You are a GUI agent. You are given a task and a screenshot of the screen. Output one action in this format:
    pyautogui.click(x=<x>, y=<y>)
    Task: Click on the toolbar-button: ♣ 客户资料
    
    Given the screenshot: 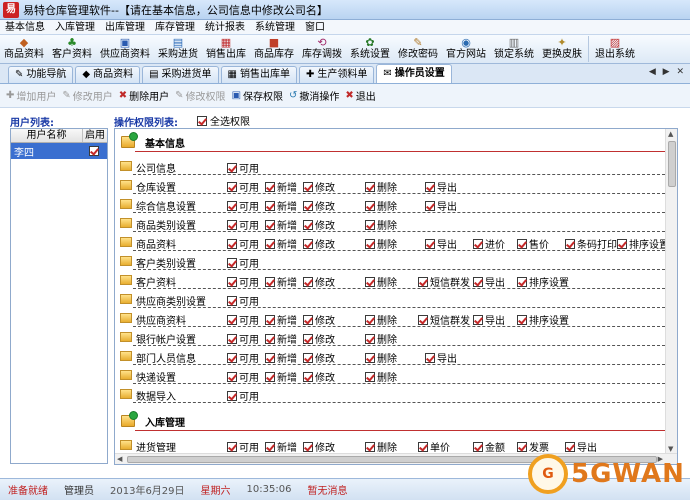 What is the action you would take?
    pyautogui.click(x=72, y=49)
    